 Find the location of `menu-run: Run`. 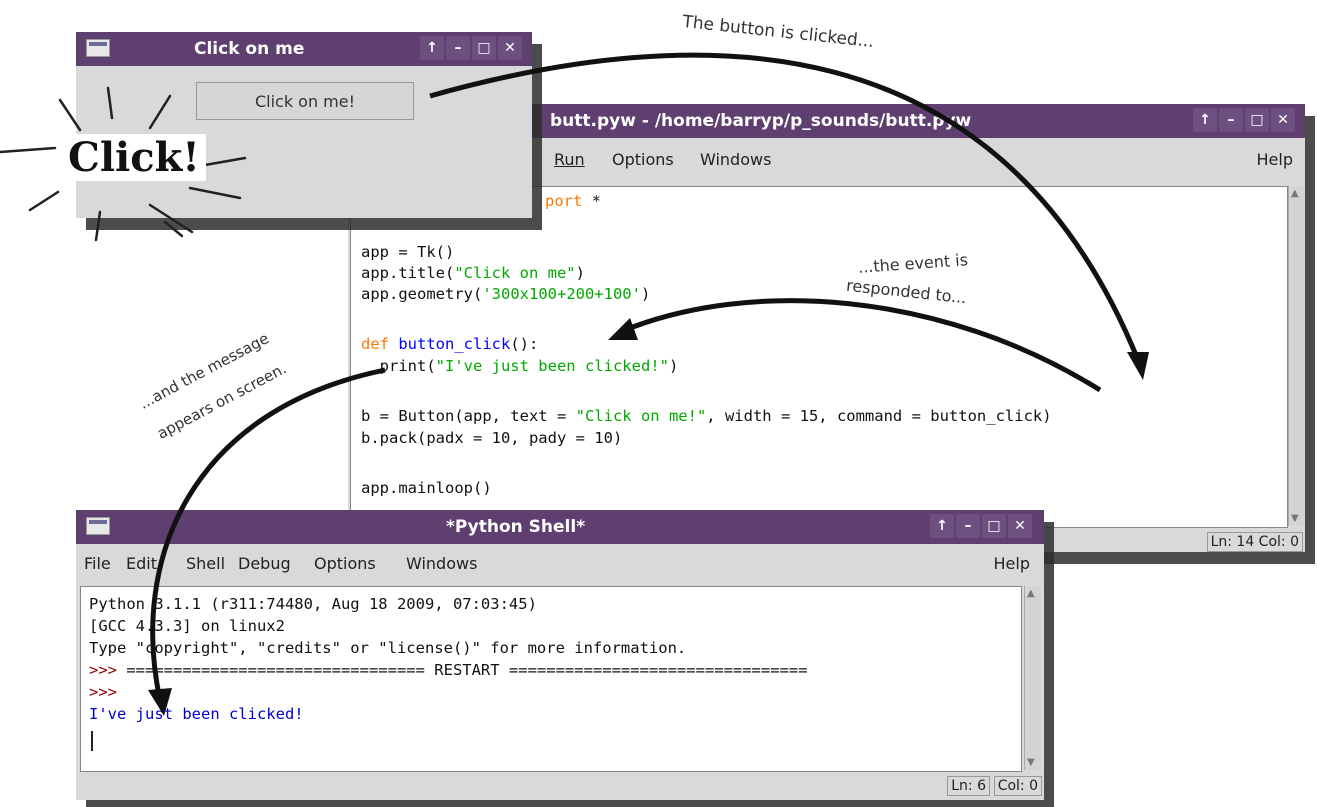

menu-run: Run is located at coordinates (569, 159).